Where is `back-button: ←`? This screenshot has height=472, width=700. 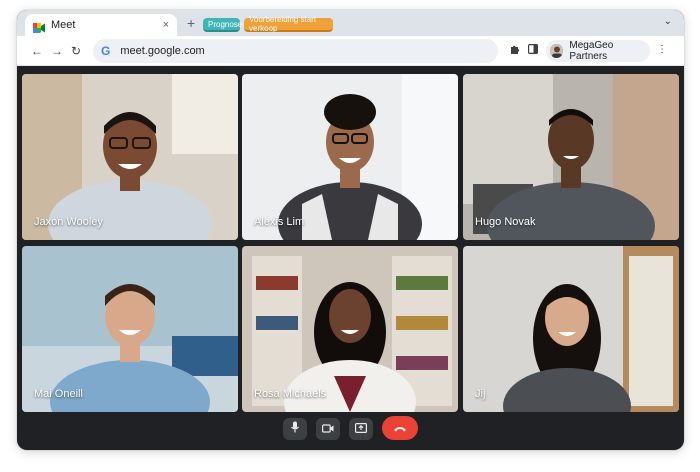
back-button: ← is located at coordinates (37, 51).